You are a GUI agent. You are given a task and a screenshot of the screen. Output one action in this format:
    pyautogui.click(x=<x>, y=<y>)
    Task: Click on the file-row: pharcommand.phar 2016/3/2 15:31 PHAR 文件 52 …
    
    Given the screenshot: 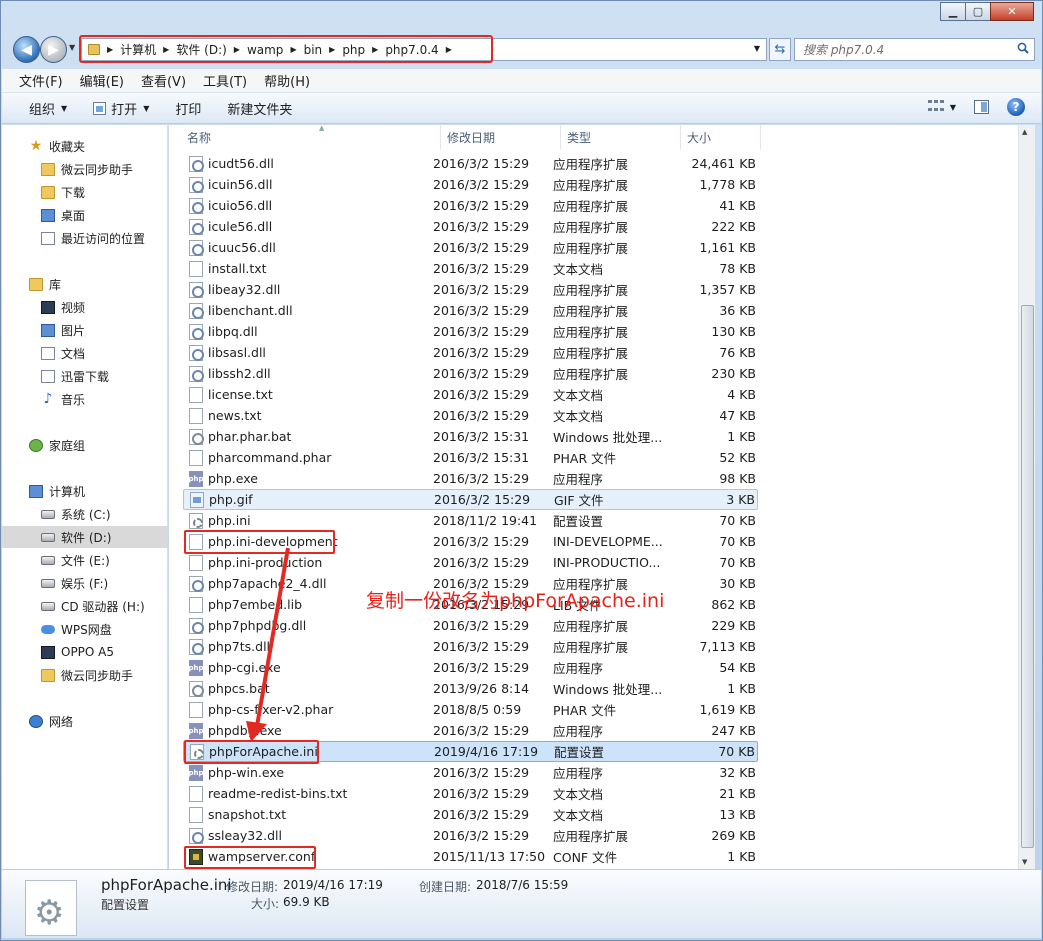 What is the action you would take?
    pyautogui.click(x=470, y=457)
    